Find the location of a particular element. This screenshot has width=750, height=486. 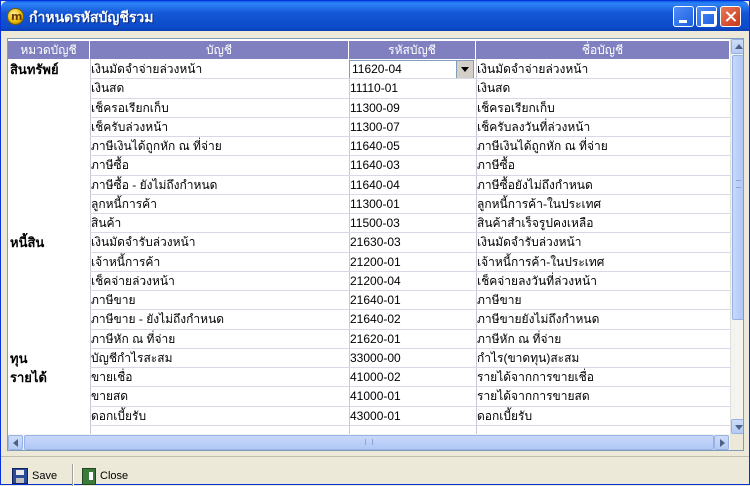

row-account-label: เช็คจ่ายล่วงหน้า is located at coordinates (219, 281).